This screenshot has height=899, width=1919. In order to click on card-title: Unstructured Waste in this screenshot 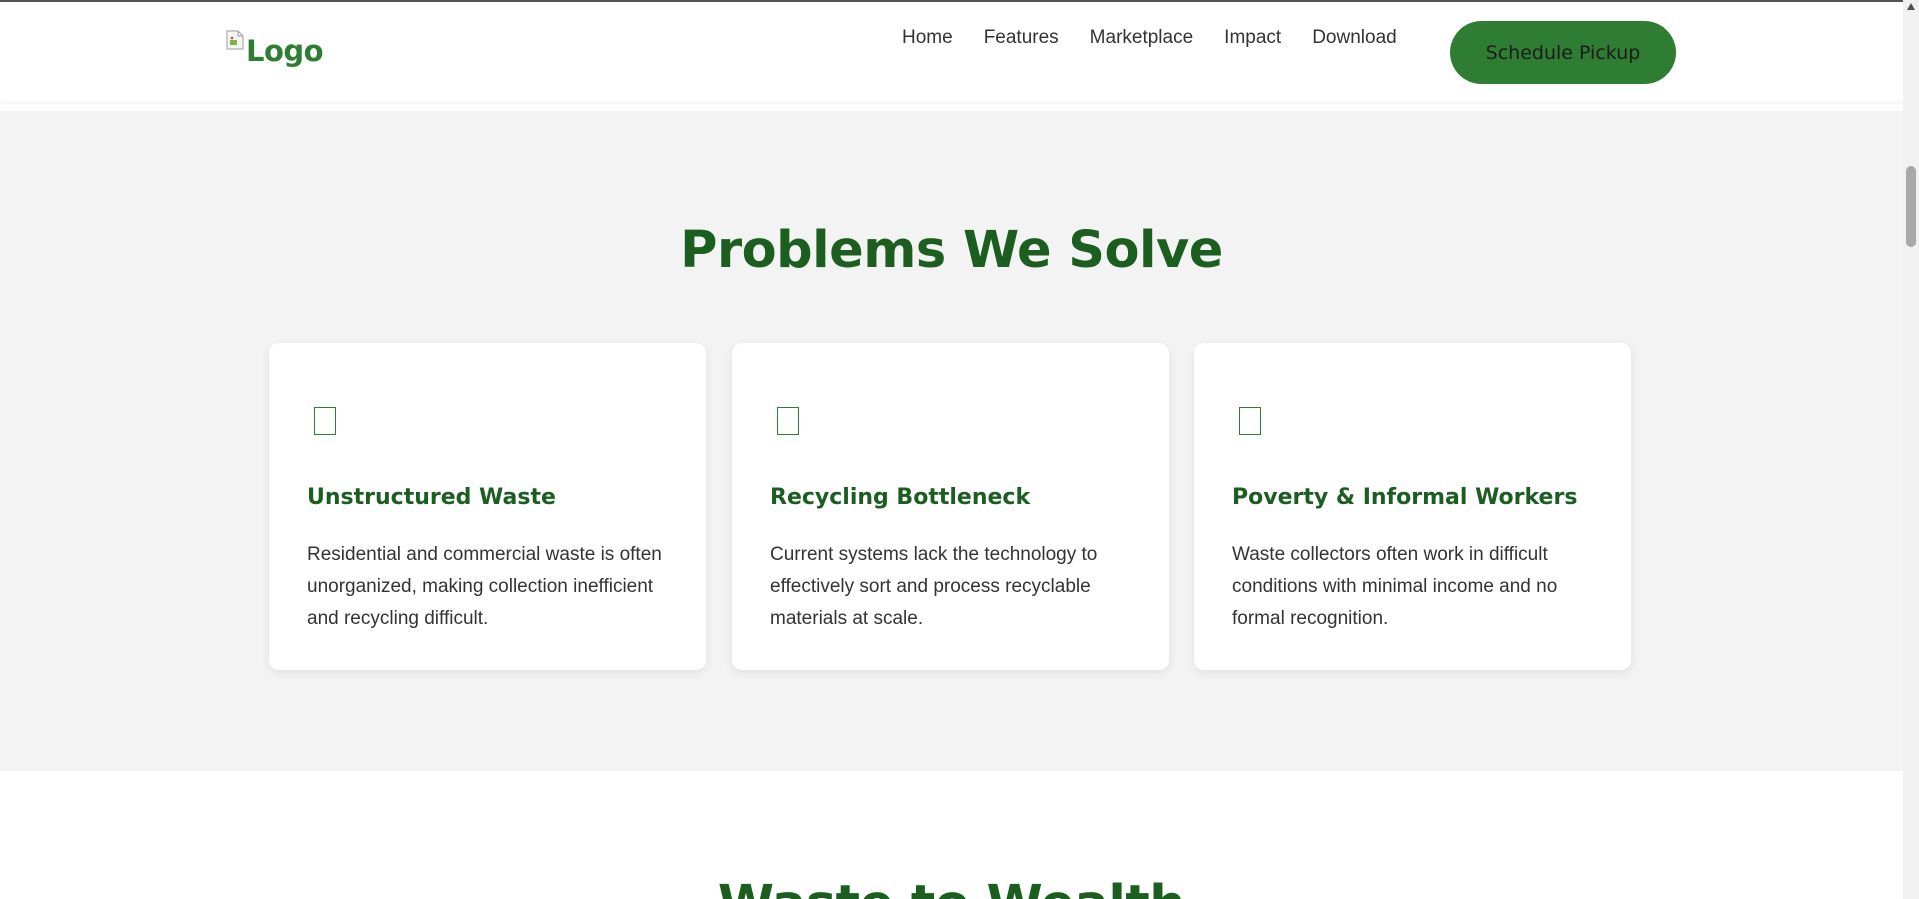, I will do `click(431, 497)`.